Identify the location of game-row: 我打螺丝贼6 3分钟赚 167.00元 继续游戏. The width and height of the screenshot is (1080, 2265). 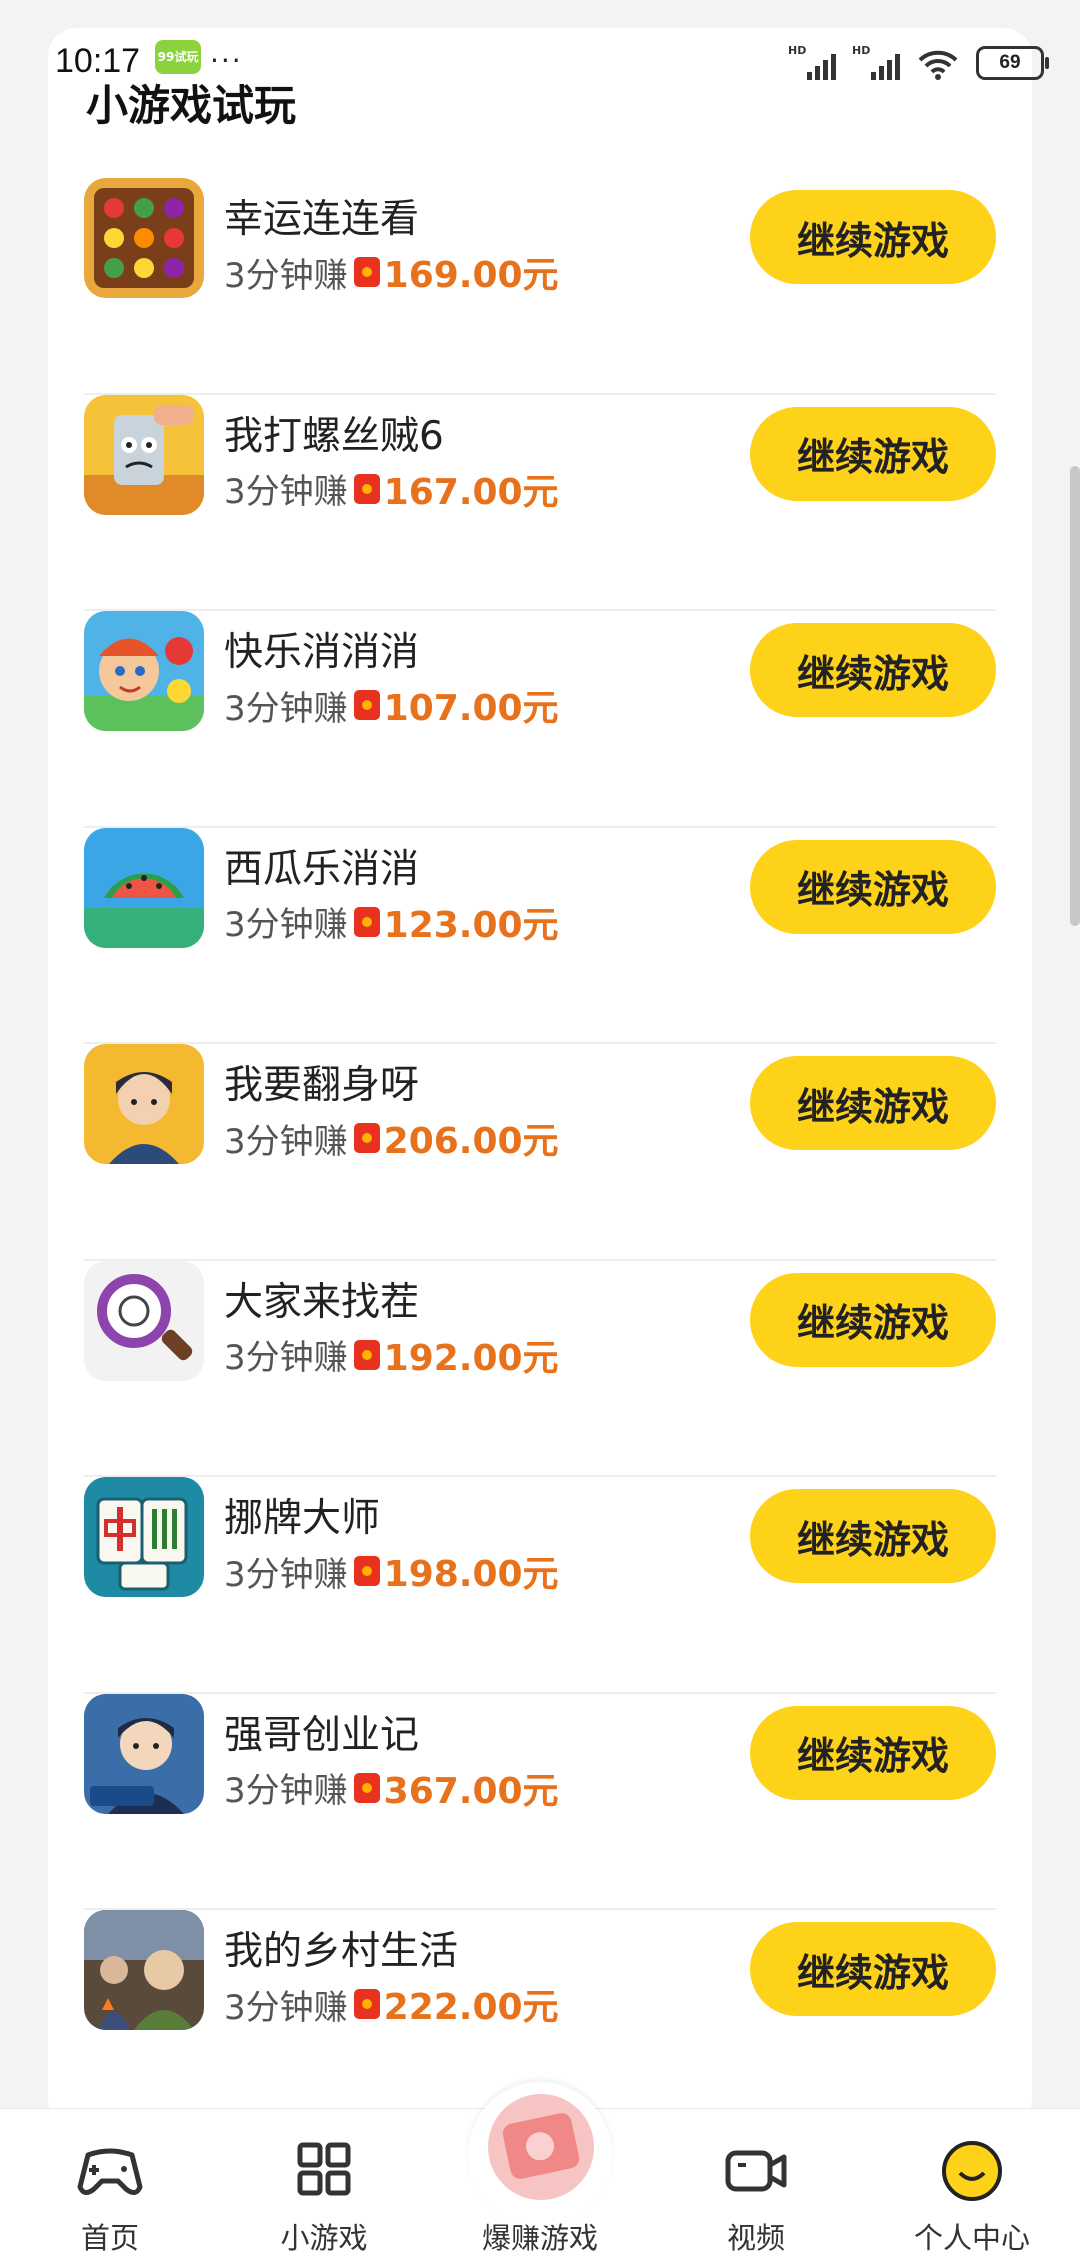
(540, 502).